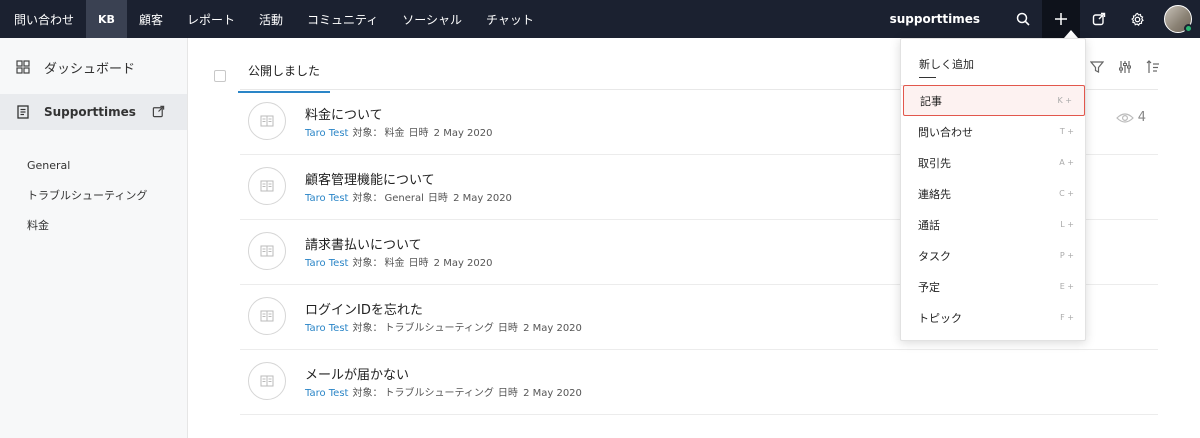 This screenshot has height=438, width=1200. What do you see at coordinates (220, 75) in the screenshot?
I see `select-all-checkbox` at bounding box center [220, 75].